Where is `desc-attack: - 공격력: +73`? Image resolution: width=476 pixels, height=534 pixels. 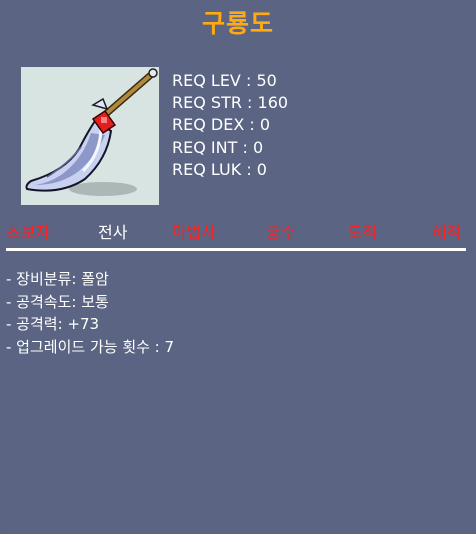
desc-attack: - 공격력: +73 is located at coordinates (53, 324).